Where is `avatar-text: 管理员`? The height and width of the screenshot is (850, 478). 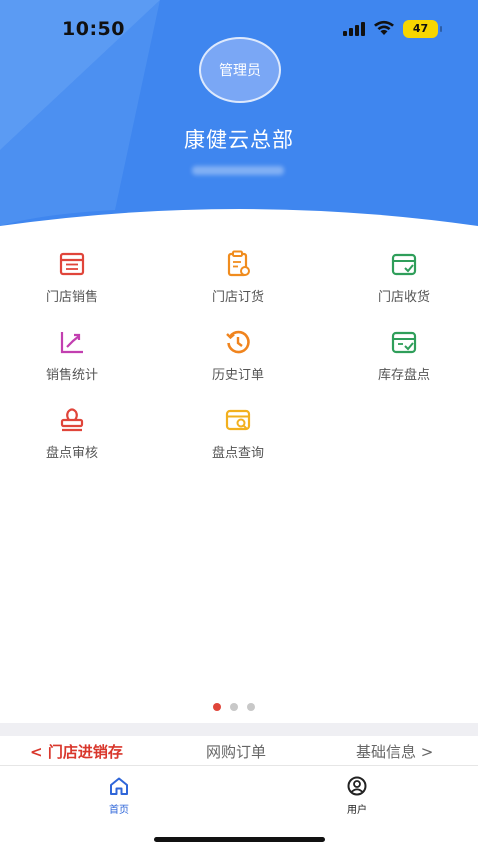
avatar-text: 管理员 is located at coordinates (240, 71).